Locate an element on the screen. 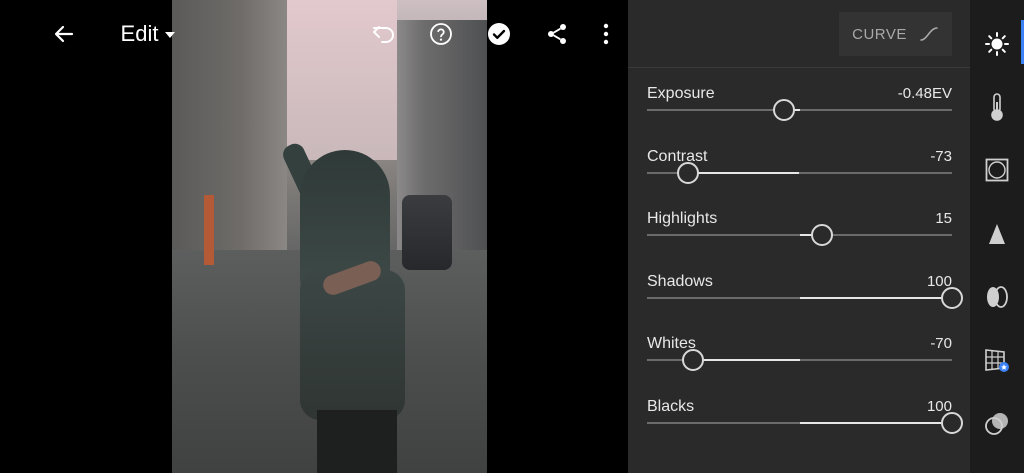  exposure-value: -0.48EV is located at coordinates (924, 93).